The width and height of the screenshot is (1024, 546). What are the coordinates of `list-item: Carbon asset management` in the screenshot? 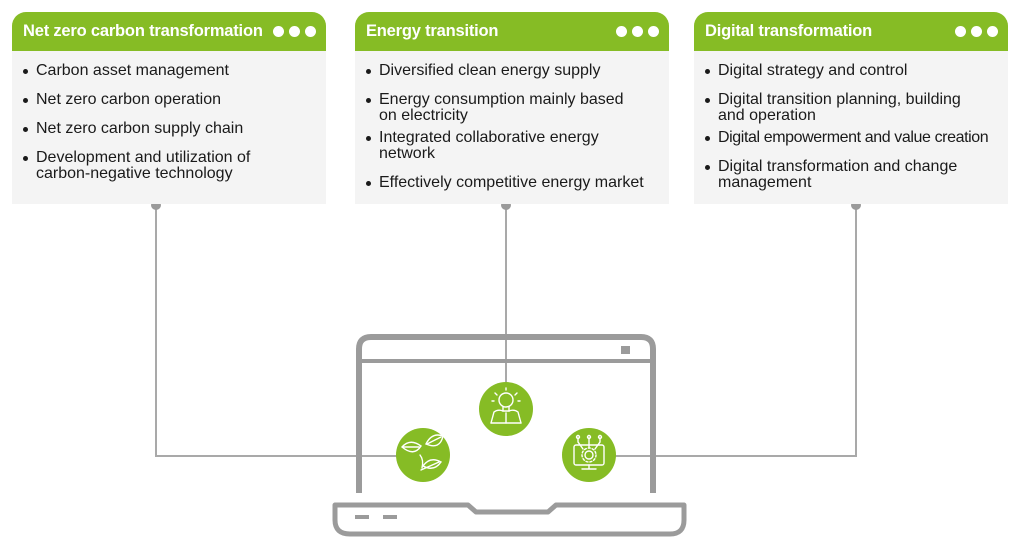 It's located at (169, 71).